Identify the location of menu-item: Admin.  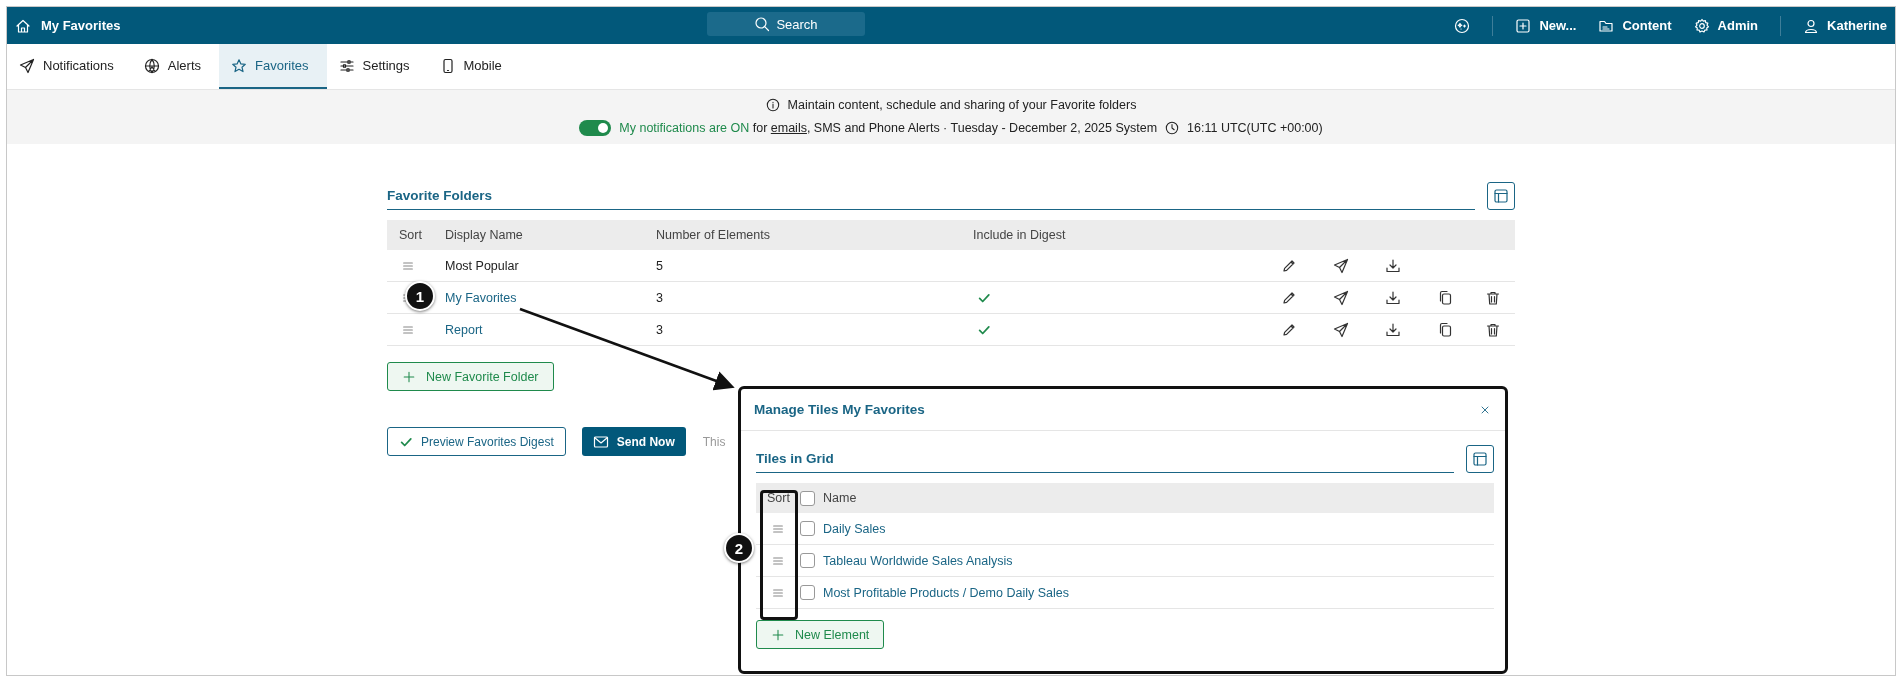
(1726, 25).